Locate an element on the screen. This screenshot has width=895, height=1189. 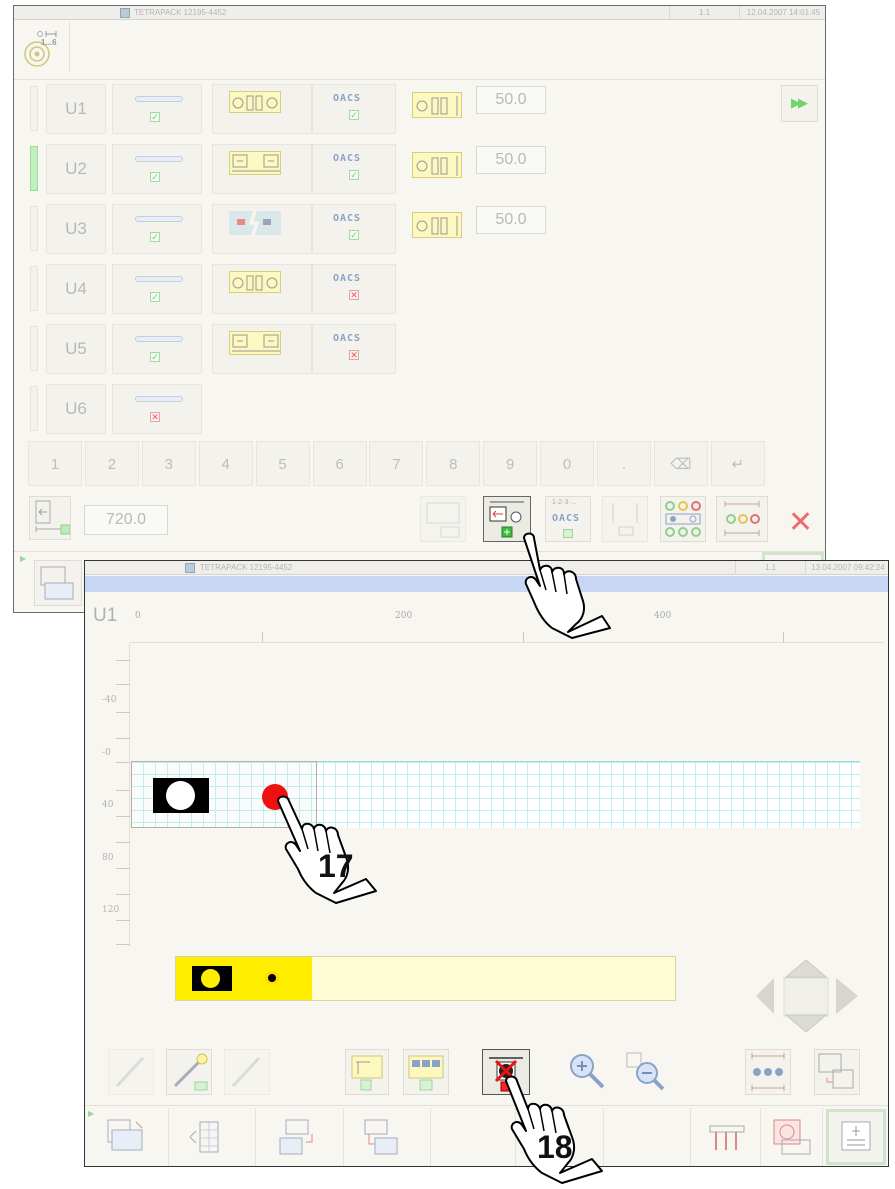
keypad-key: 7 is located at coordinates (396, 463).